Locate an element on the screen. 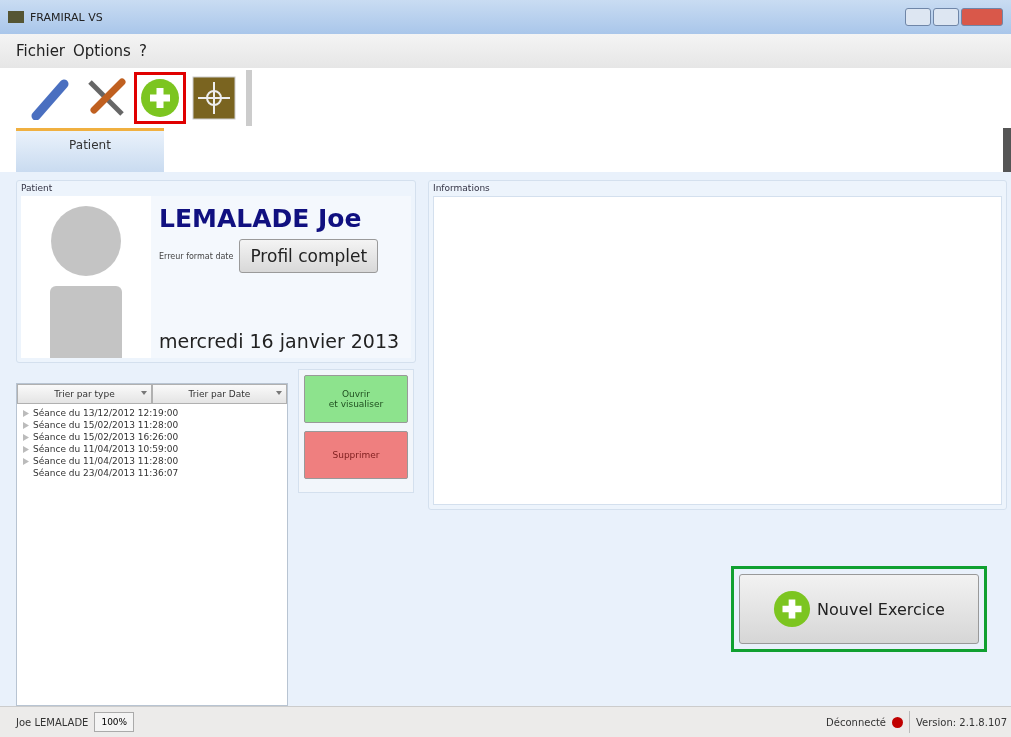 The image size is (1011, 737). new-exercise-button: Nouvel Exercice is located at coordinates (859, 609).